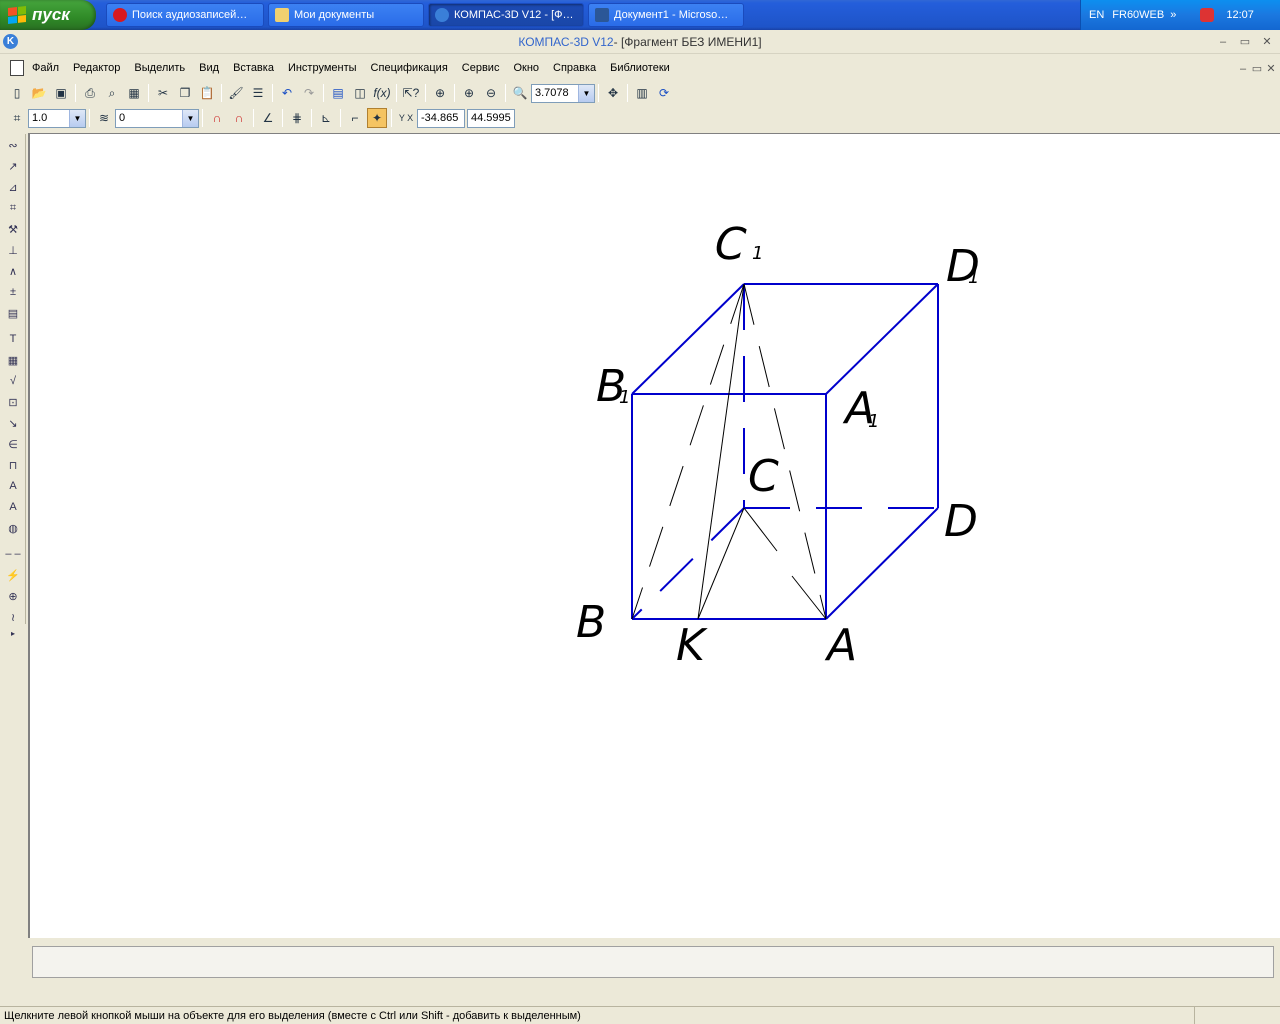  I want to click on zoom-combo: 3.7078 ▼, so click(563, 93).